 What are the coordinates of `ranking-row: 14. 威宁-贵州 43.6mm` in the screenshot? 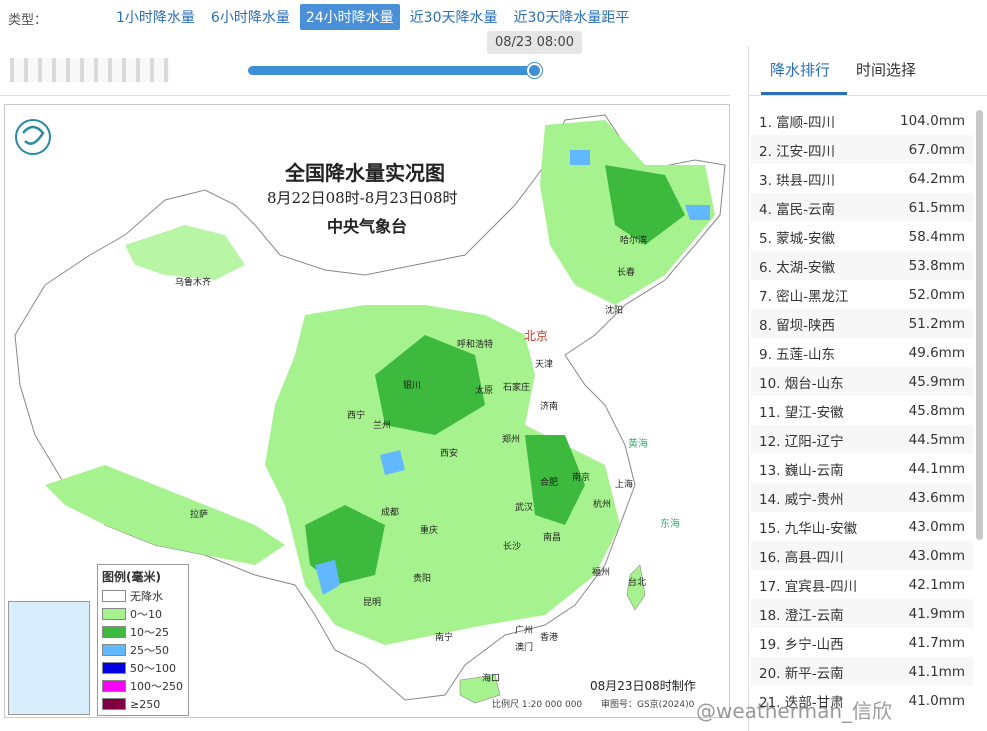 It's located at (862, 497).